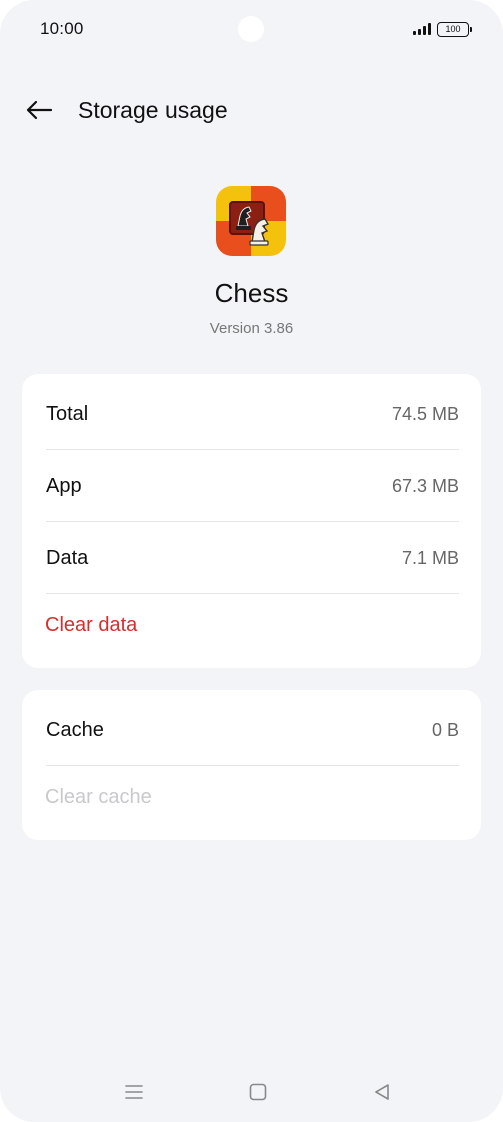  I want to click on camera-cutout, so click(251, 29).